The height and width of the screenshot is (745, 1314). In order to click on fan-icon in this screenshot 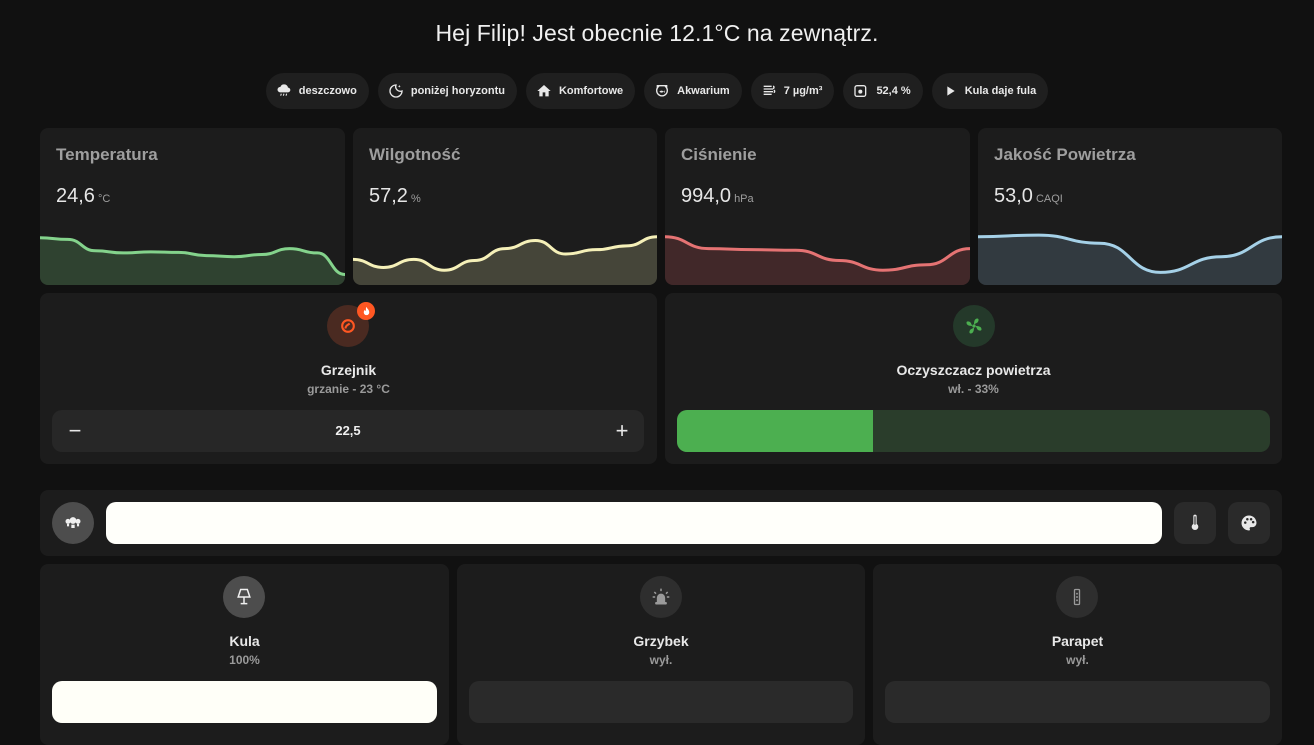, I will do `click(974, 326)`.